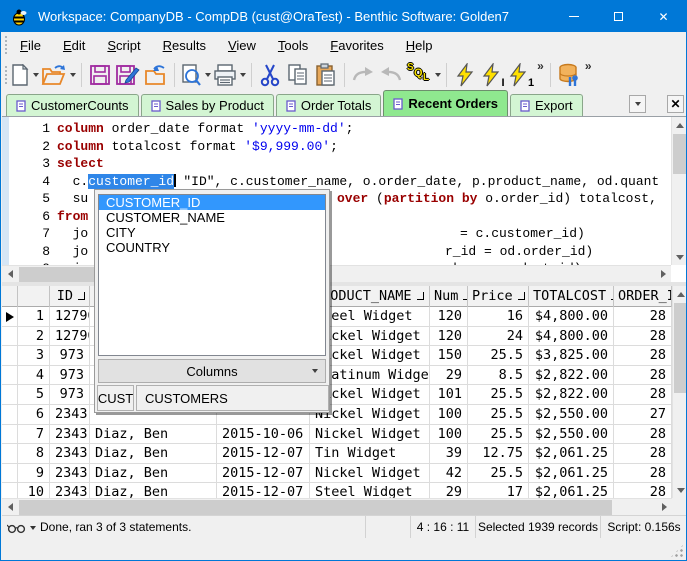  What do you see at coordinates (465, 75) in the screenshot?
I see `execute-script-button` at bounding box center [465, 75].